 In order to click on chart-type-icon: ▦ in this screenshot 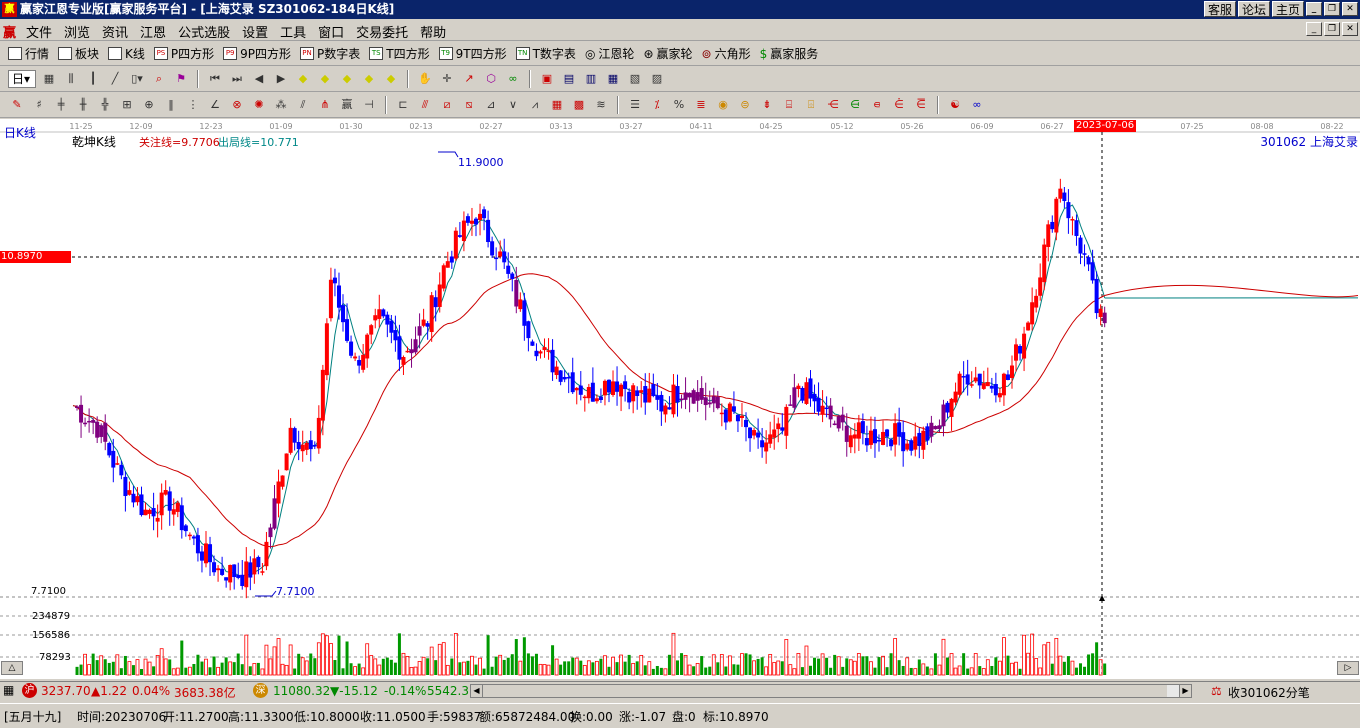, I will do `click(49, 79)`.